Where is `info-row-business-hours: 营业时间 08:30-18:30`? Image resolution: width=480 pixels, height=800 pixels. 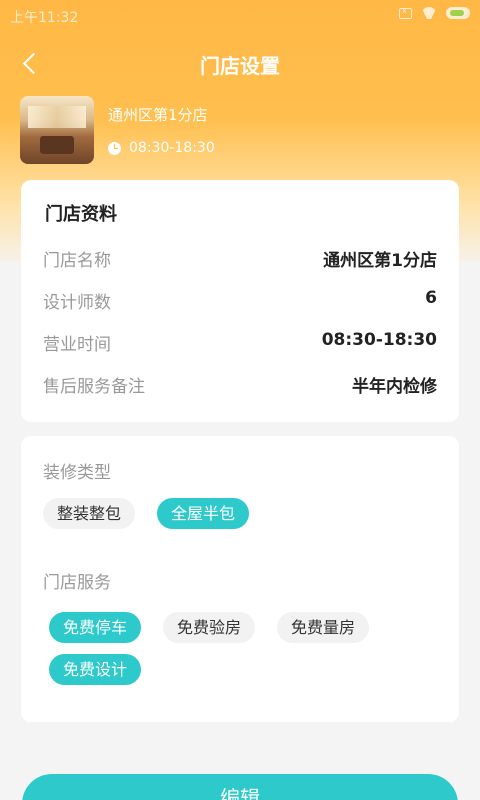
info-row-business-hours: 营业时间 08:30-18:30 is located at coordinates (240, 341).